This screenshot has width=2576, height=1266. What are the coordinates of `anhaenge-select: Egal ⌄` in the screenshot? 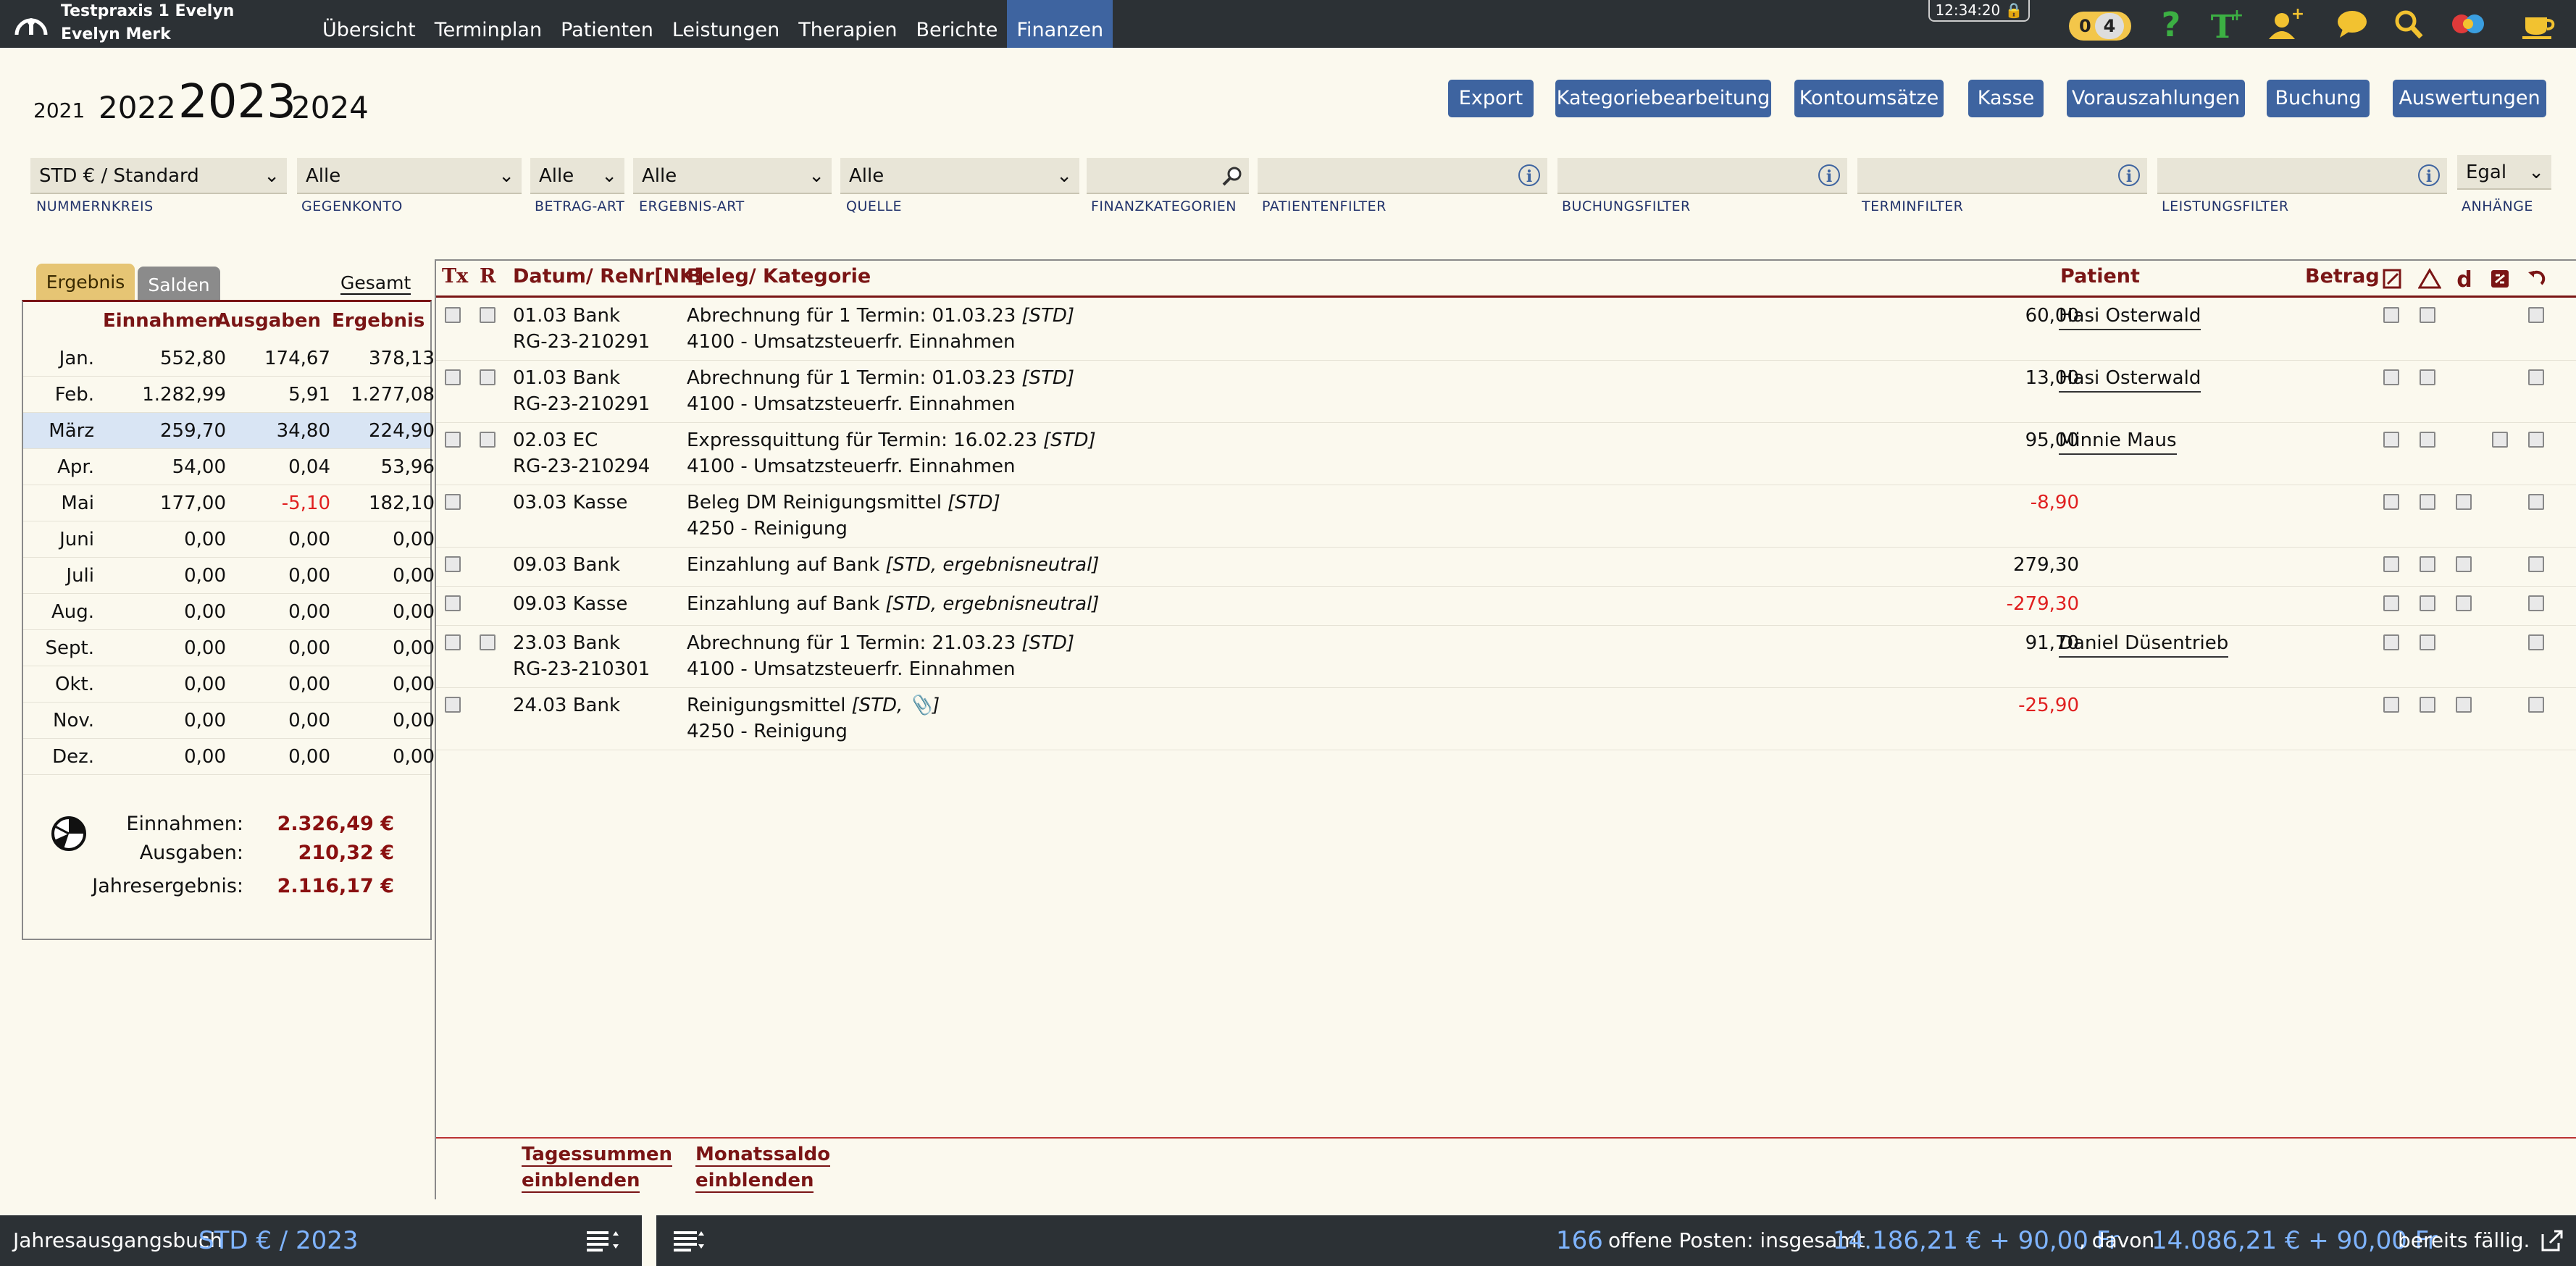 It's located at (2504, 172).